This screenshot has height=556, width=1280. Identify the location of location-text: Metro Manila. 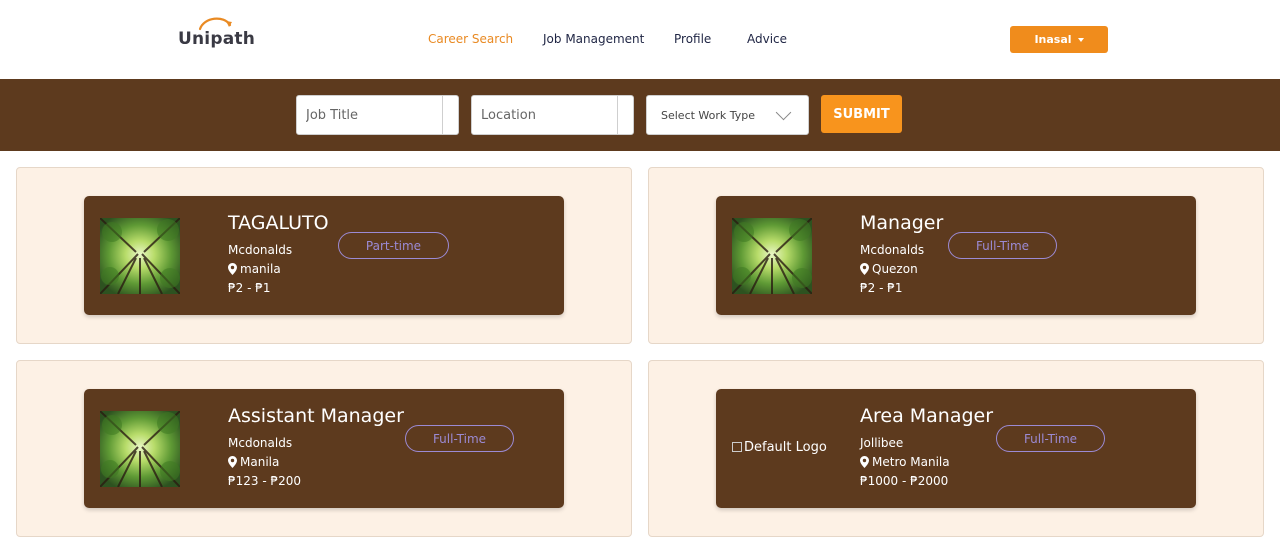
(911, 462).